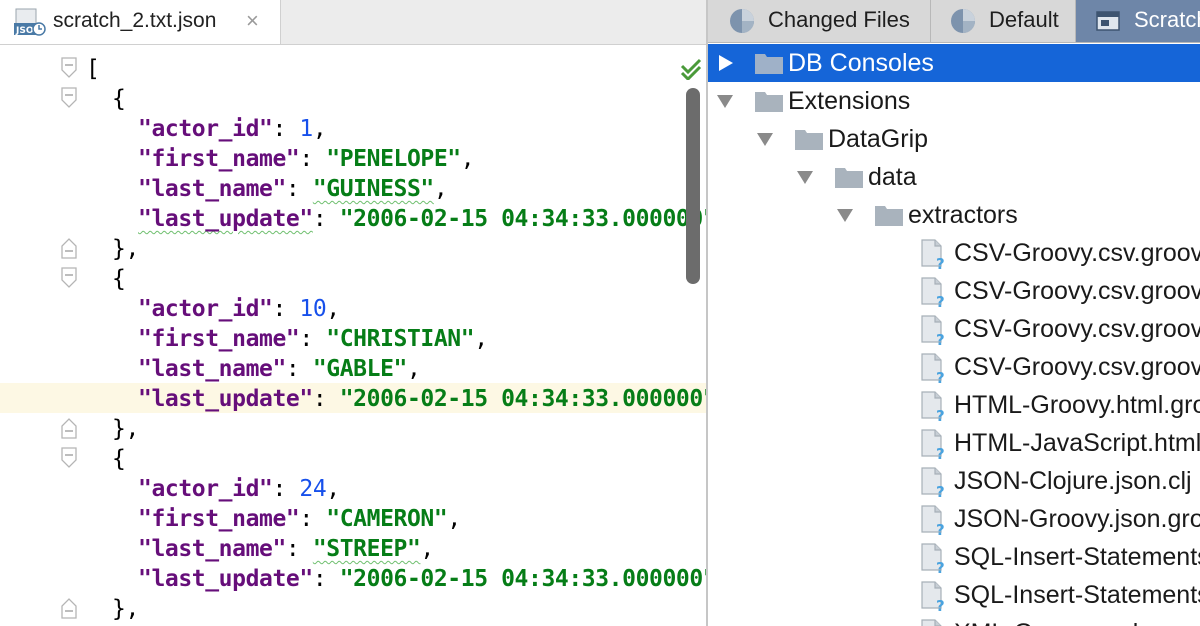  What do you see at coordinates (366, 549) in the screenshot?
I see `json-string: "STREEP"` at bounding box center [366, 549].